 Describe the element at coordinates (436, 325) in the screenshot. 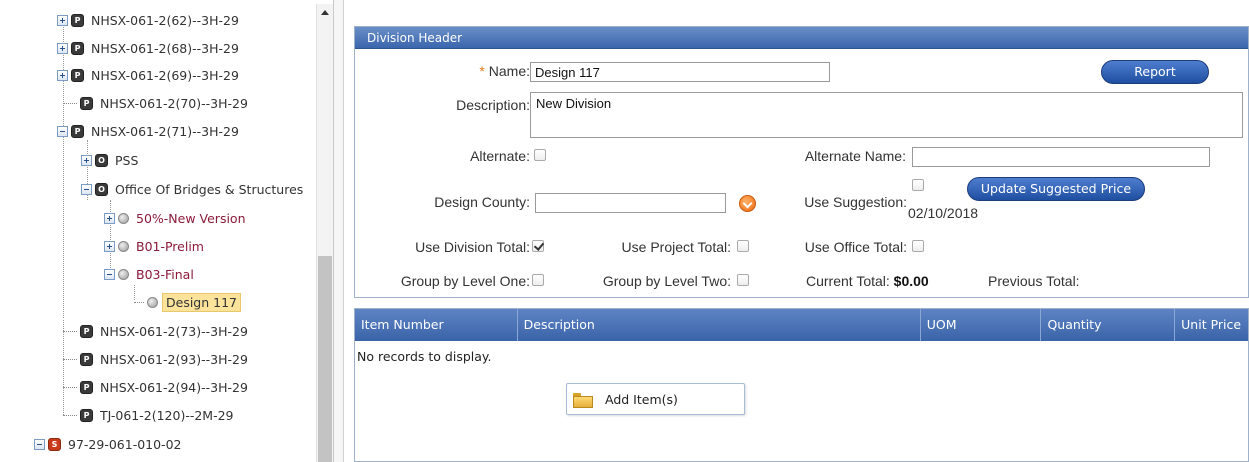

I see `column-header-item-number: Item Number` at that location.